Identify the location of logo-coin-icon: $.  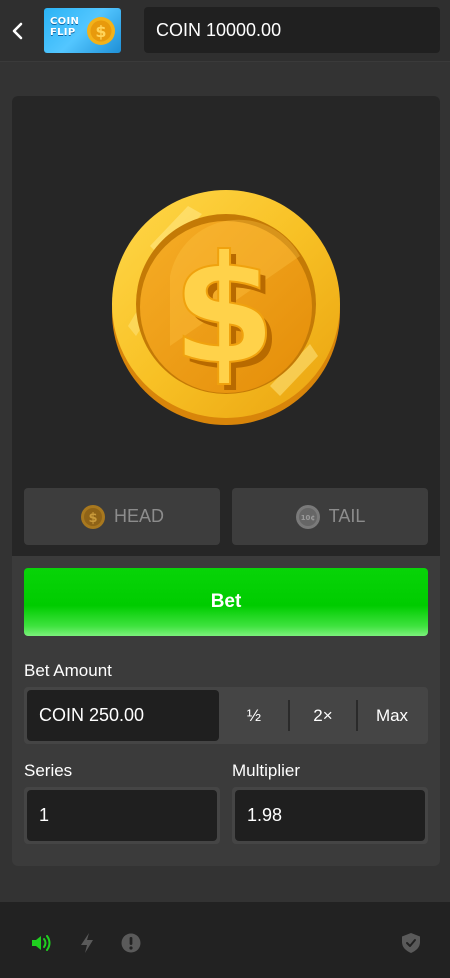
(101, 31).